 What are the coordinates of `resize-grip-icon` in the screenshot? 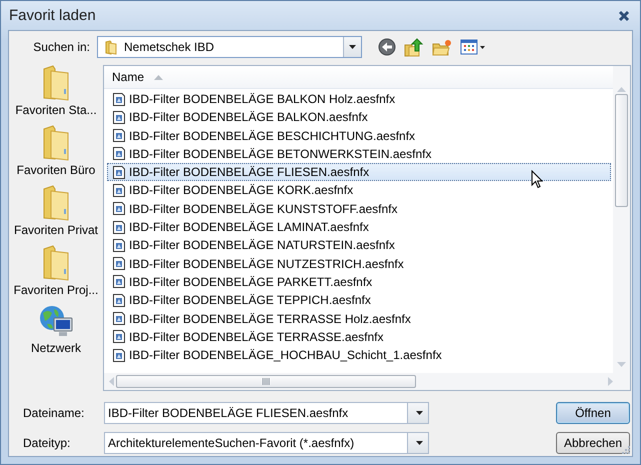 It's located at (625, 449).